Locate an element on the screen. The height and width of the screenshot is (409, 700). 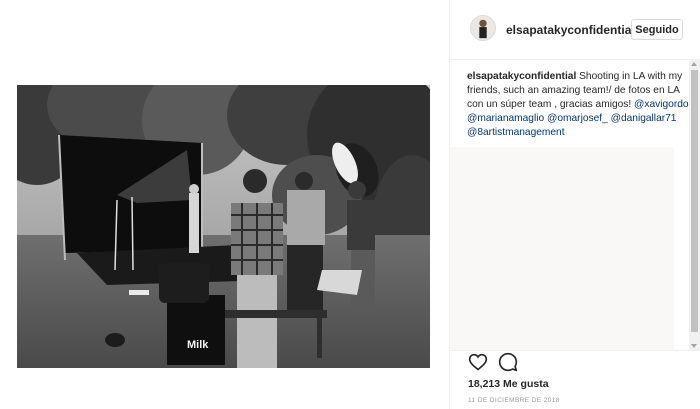
caption-username: elsapatakyconfidential is located at coordinates (521, 76).